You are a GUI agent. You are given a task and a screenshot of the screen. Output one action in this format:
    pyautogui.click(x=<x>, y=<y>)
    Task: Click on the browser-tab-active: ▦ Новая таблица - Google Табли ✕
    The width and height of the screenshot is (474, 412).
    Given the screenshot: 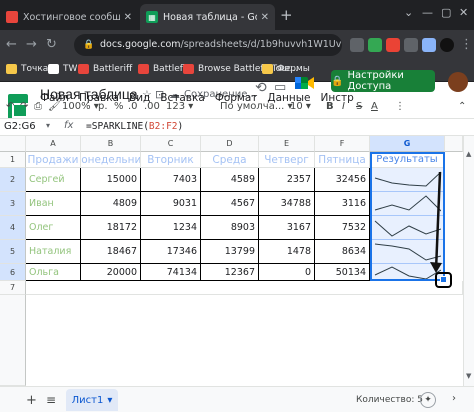 What is the action you would take?
    pyautogui.click(x=207, y=17)
    